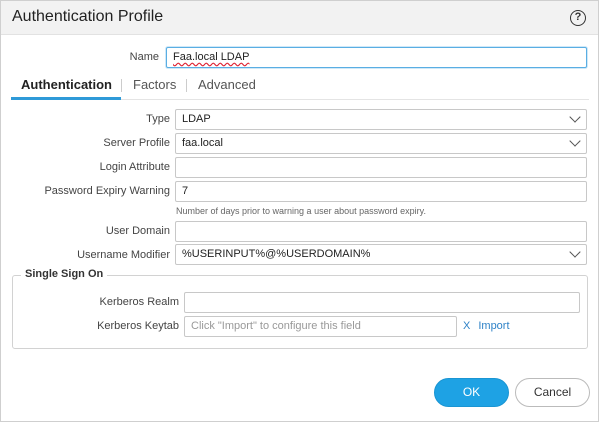  Describe the element at coordinates (154, 84) in the screenshot. I see `tab-factors: Factors` at that location.